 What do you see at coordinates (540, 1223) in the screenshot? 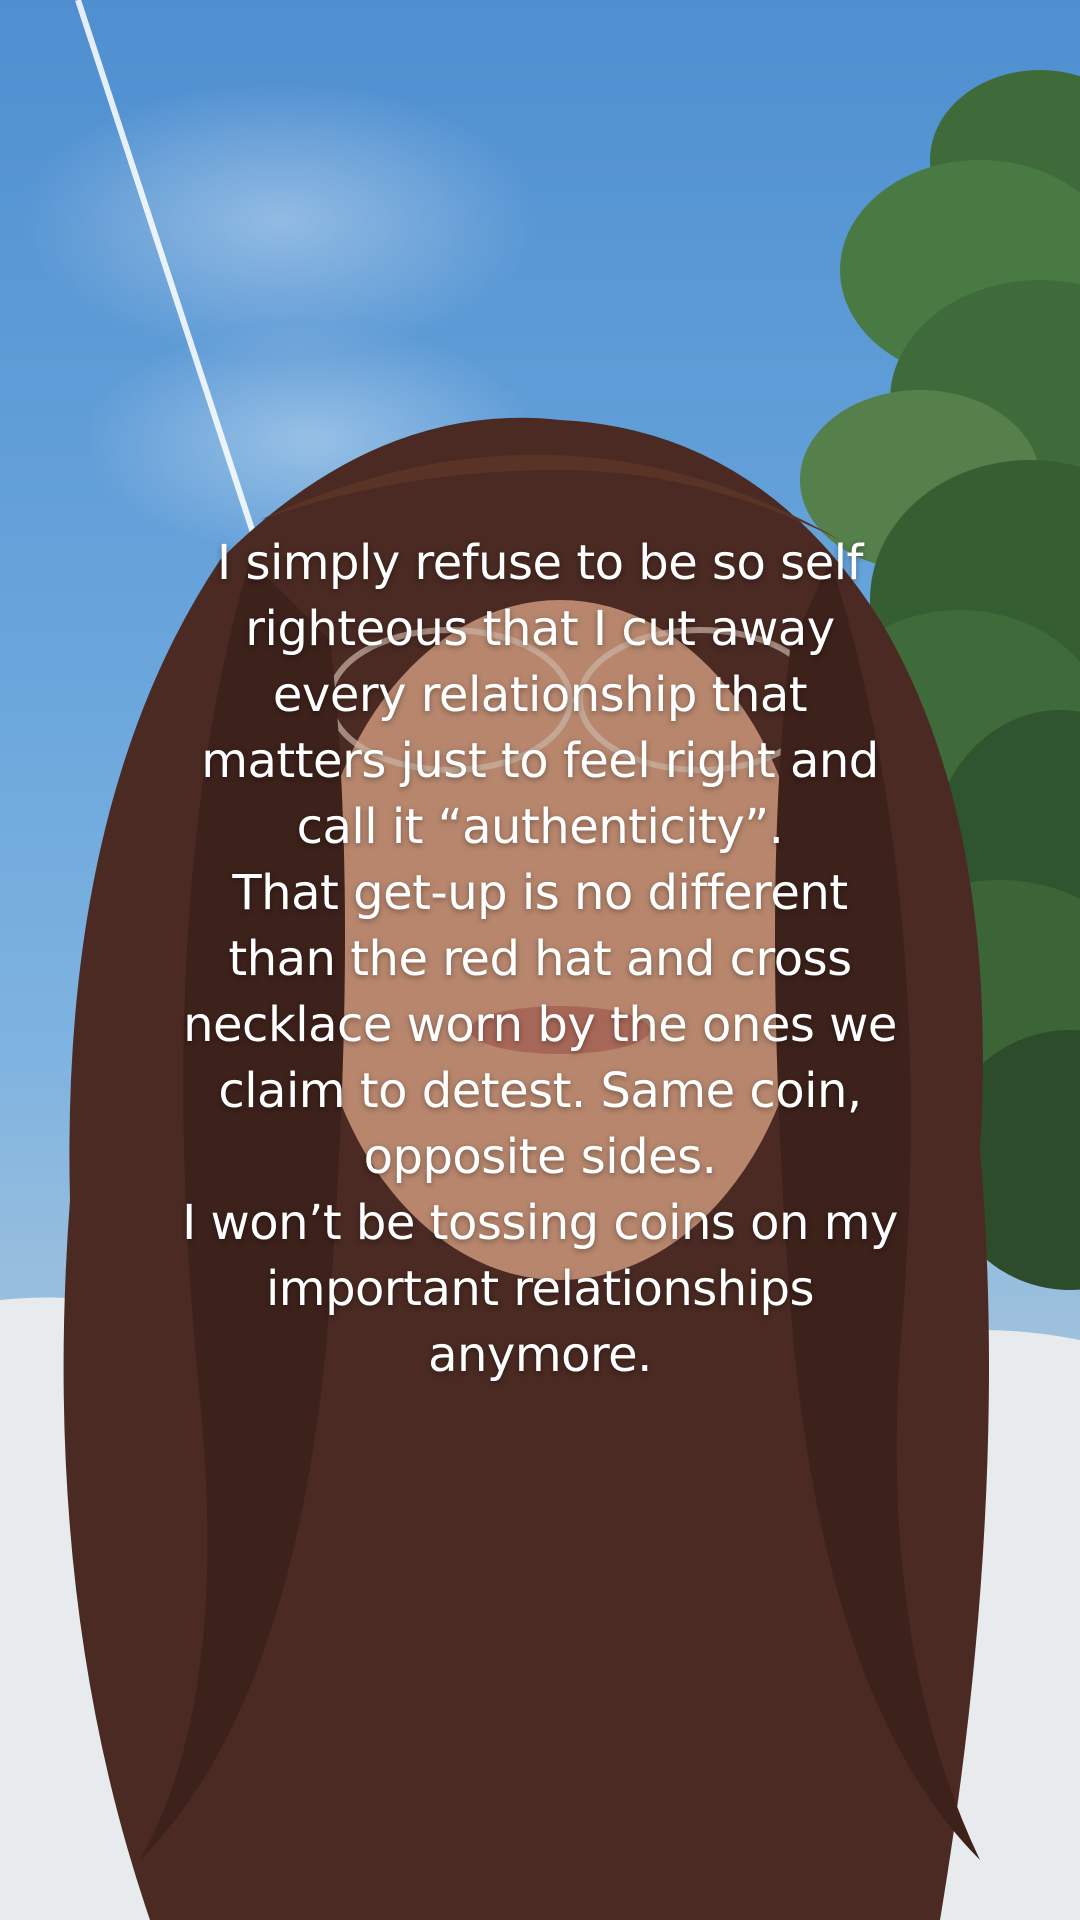
I see `caption-line: I won’t be tossing coins on my` at bounding box center [540, 1223].